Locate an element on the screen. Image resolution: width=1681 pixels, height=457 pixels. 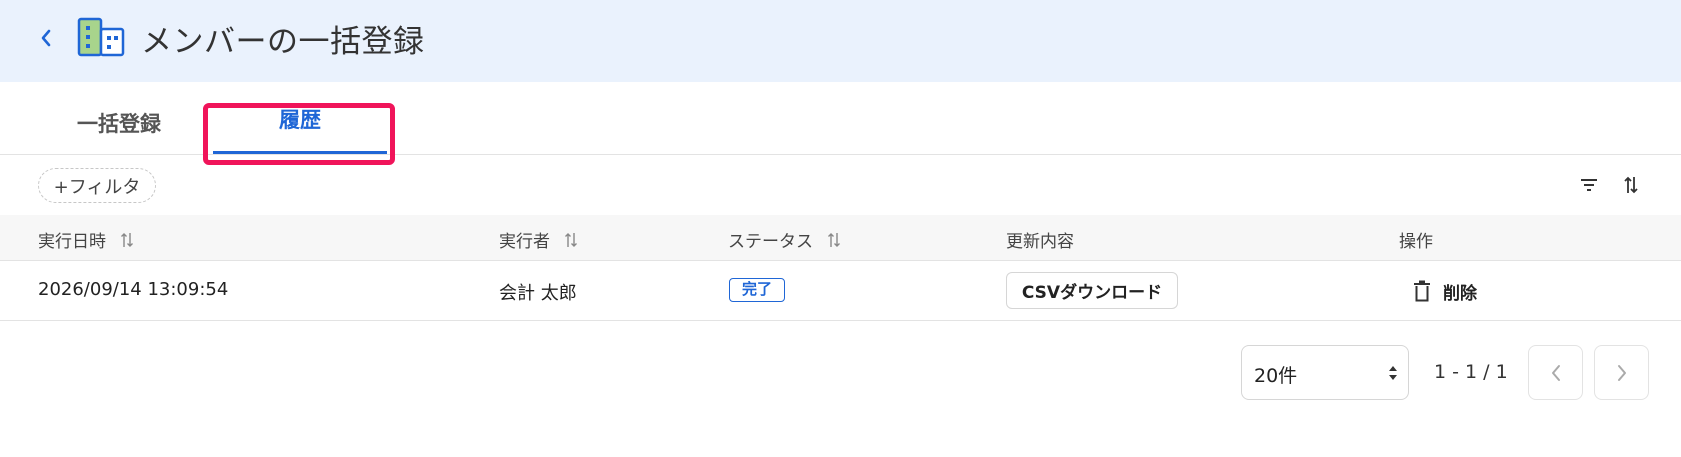
page-range: 1 - 1 / 1 is located at coordinates (1471, 372).